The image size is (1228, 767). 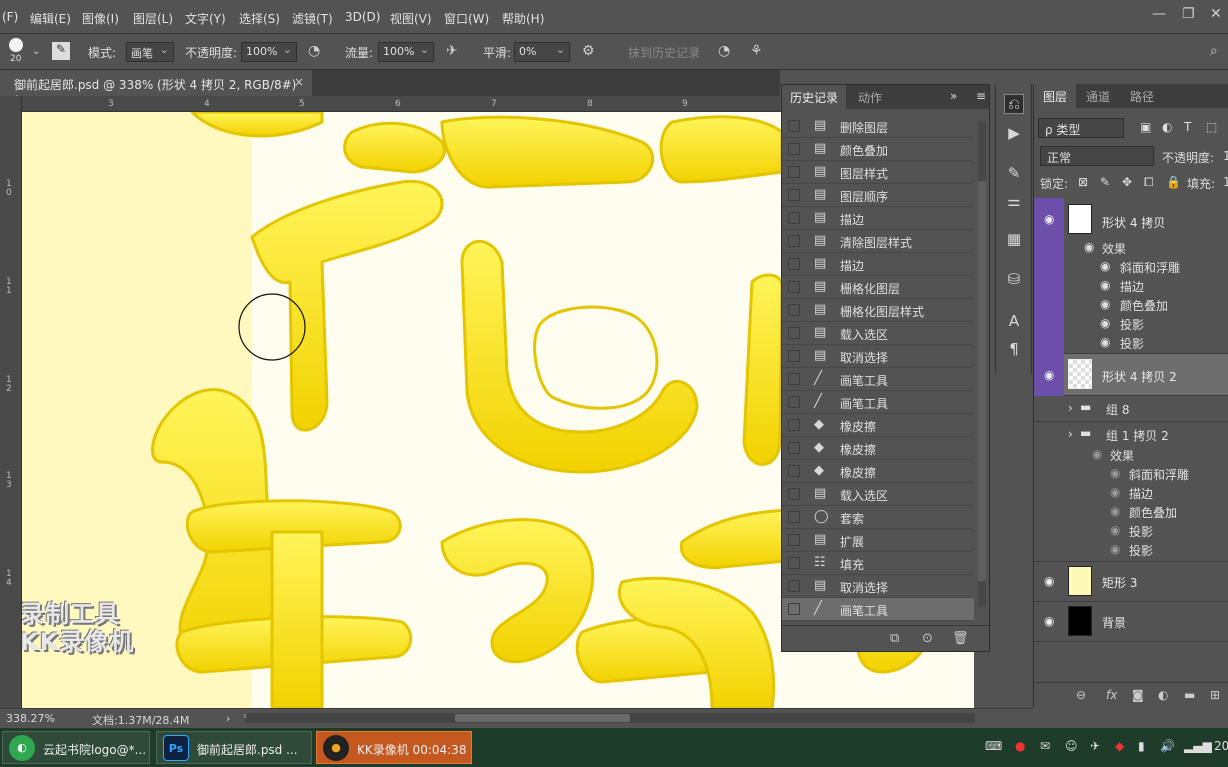 I want to click on menu-3d: 3D(D), so click(x=362, y=17).